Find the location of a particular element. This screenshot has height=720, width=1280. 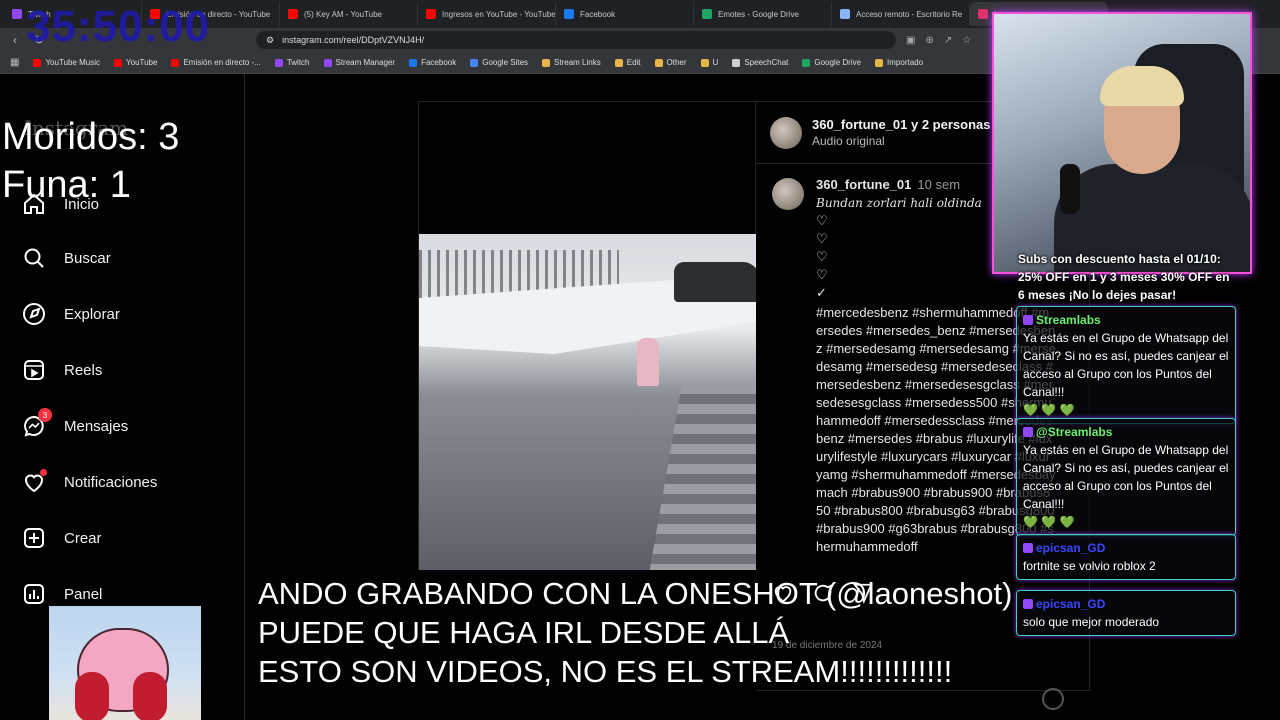

bookmark-label: Google Drive is located at coordinates (838, 62).